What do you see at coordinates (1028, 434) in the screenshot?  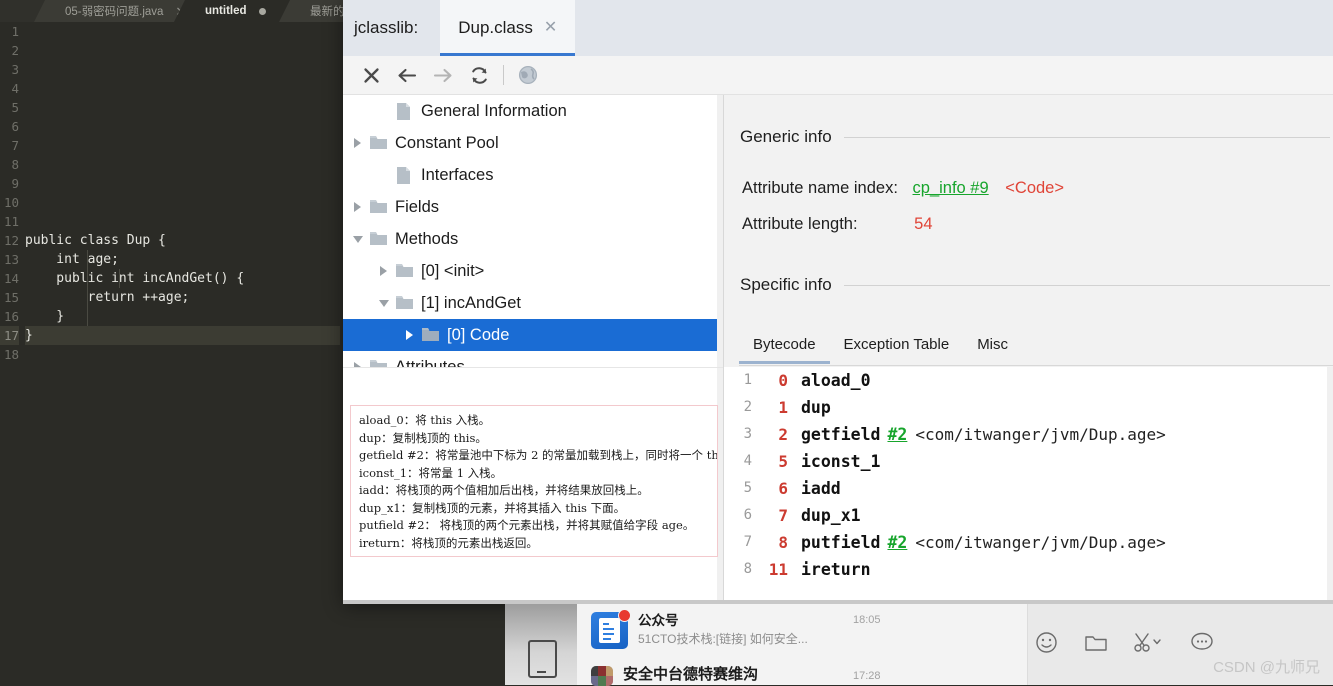 I see `bytecode-row: 3 2 getfield #2 <com/itwanger/jvm/Dup.age>` at bounding box center [1028, 434].